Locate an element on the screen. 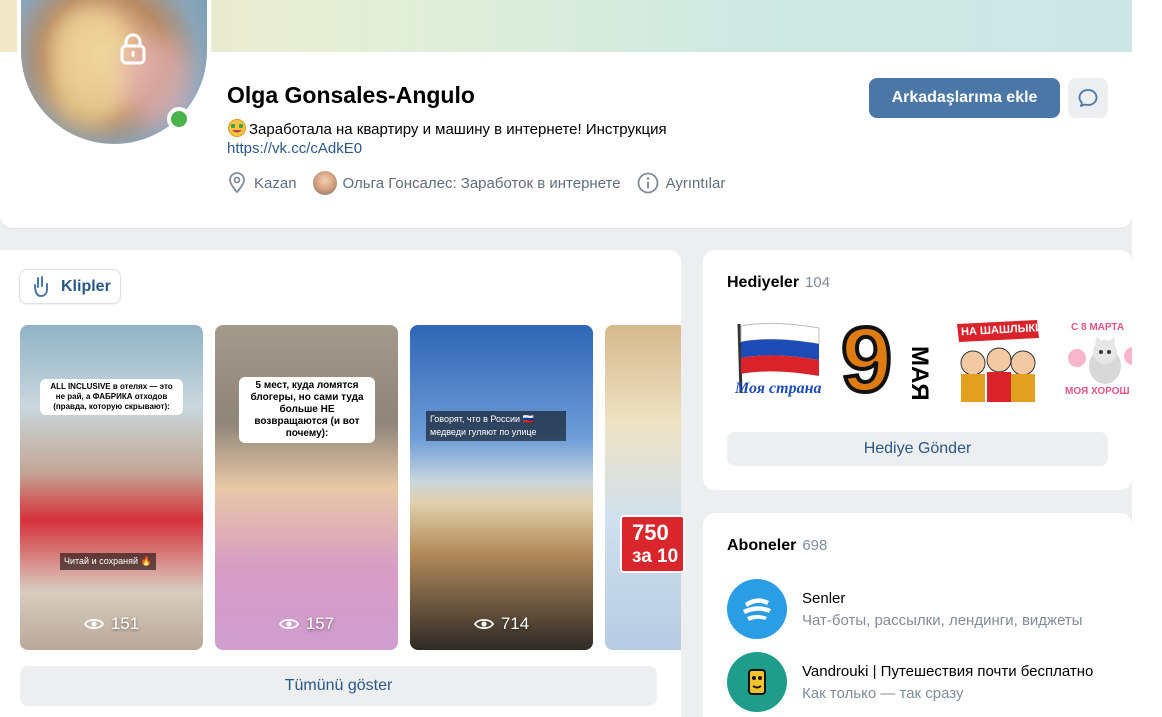  vandrouki-logo-icon is located at coordinates (757, 682).